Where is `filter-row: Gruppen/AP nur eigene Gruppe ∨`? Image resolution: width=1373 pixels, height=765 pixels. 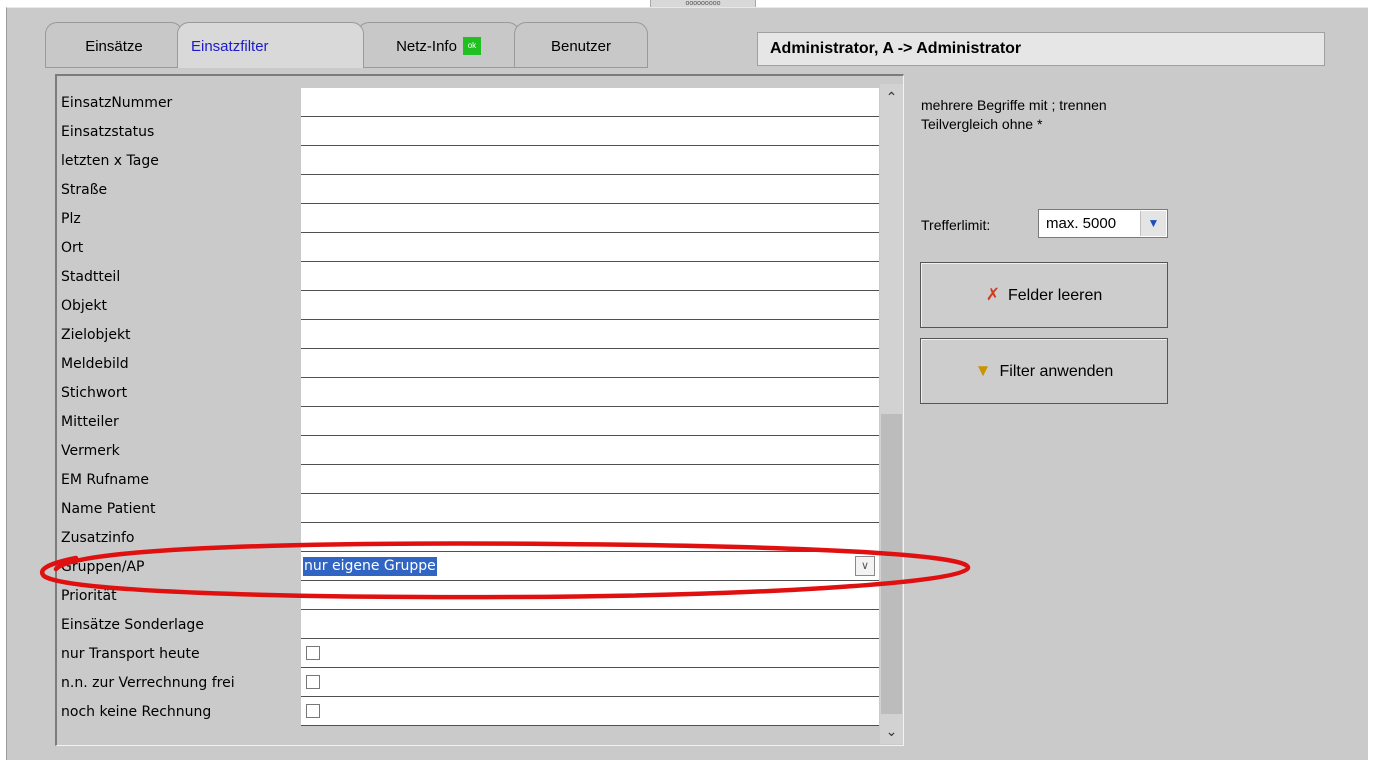
filter-row: Gruppen/AP nur eigene Gruppe ∨ is located at coordinates (468, 566).